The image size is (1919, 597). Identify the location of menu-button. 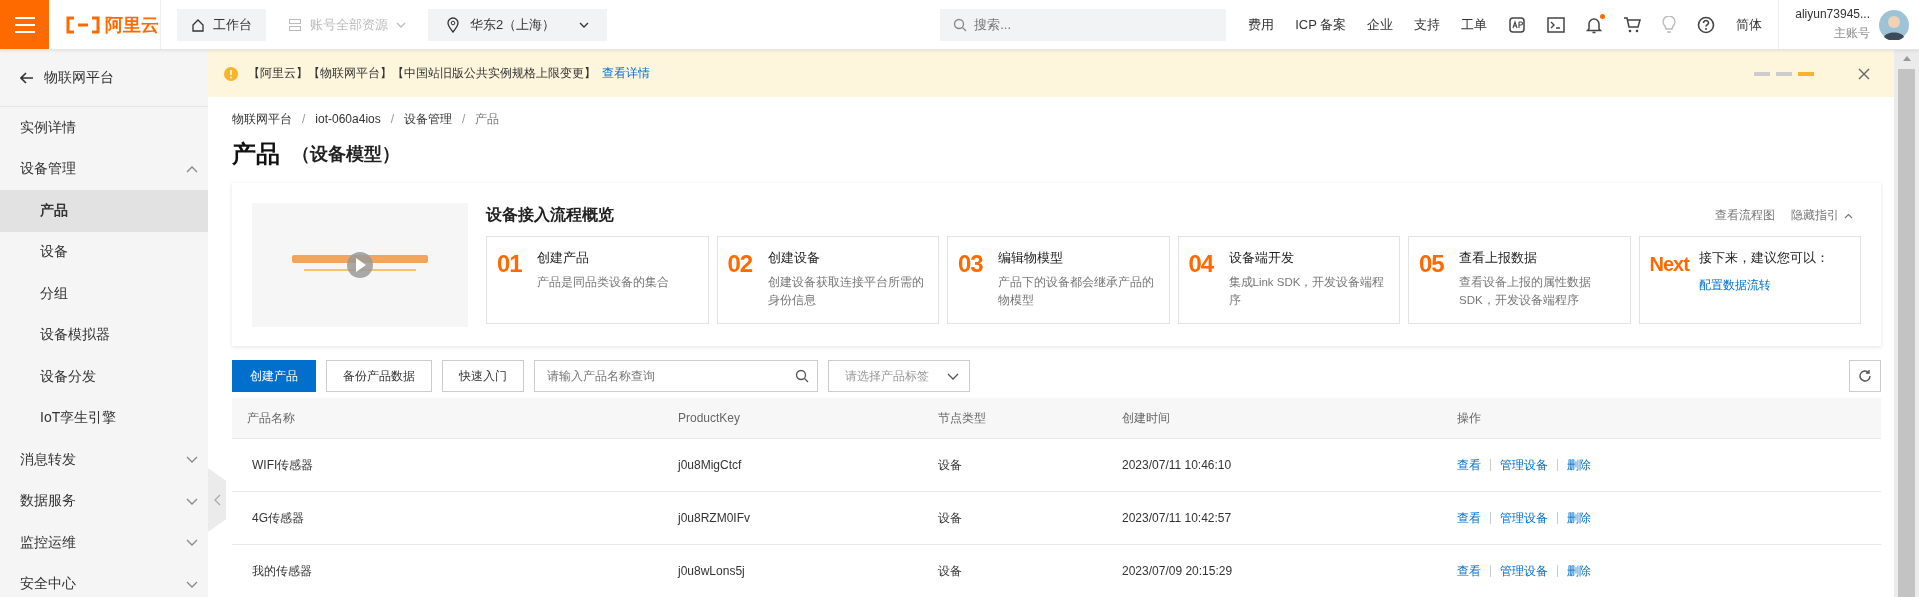
(24, 24).